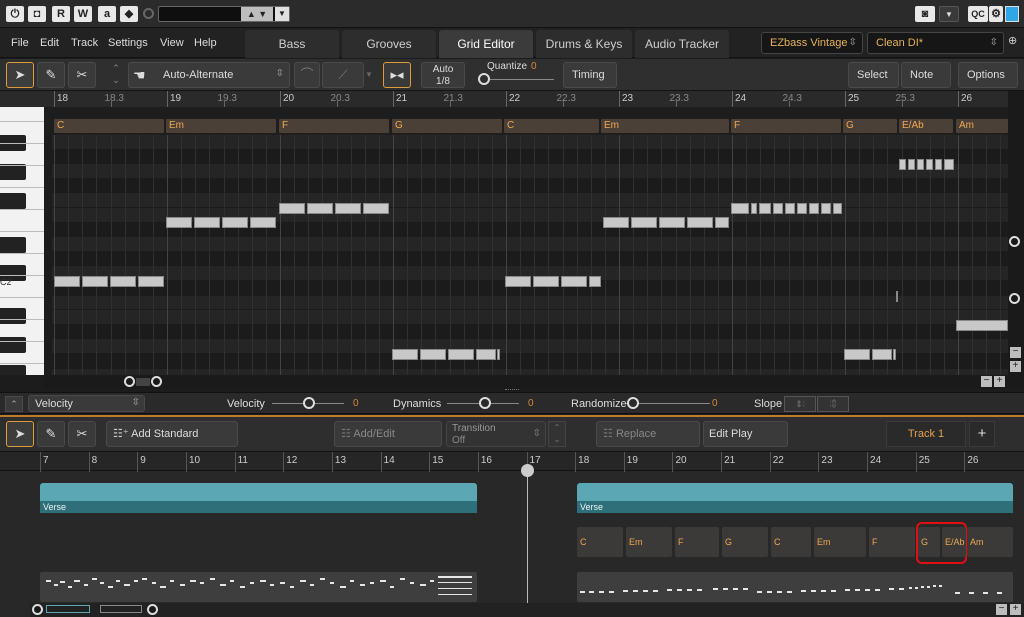 This screenshot has width=1024, height=617. What do you see at coordinates (954, 542) in the screenshot?
I see `song-chord-block: E/Ab` at bounding box center [954, 542].